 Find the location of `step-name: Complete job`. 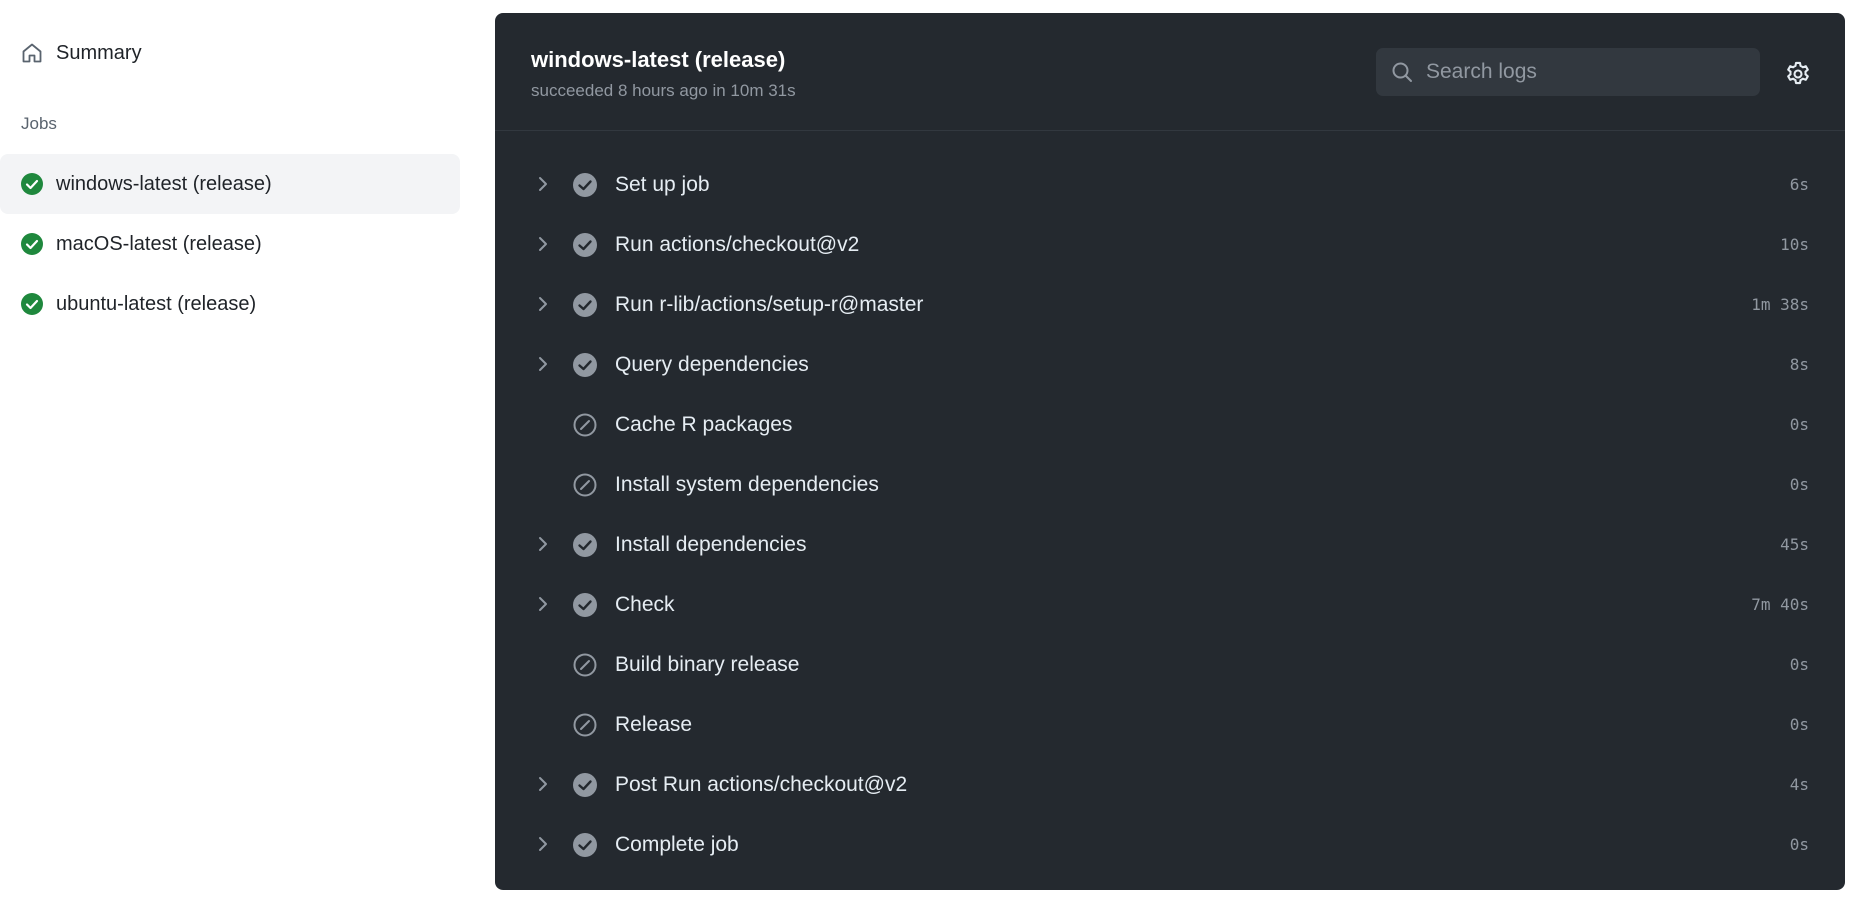

step-name: Complete job is located at coordinates (677, 844).